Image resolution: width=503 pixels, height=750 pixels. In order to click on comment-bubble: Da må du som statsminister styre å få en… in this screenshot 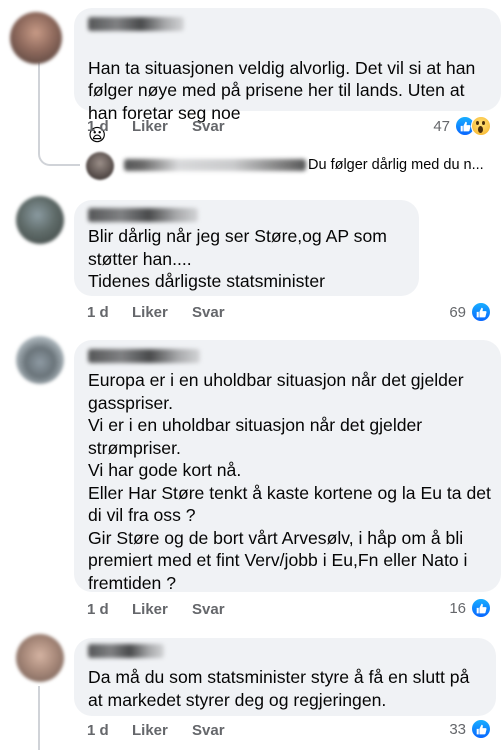, I will do `click(285, 677)`.